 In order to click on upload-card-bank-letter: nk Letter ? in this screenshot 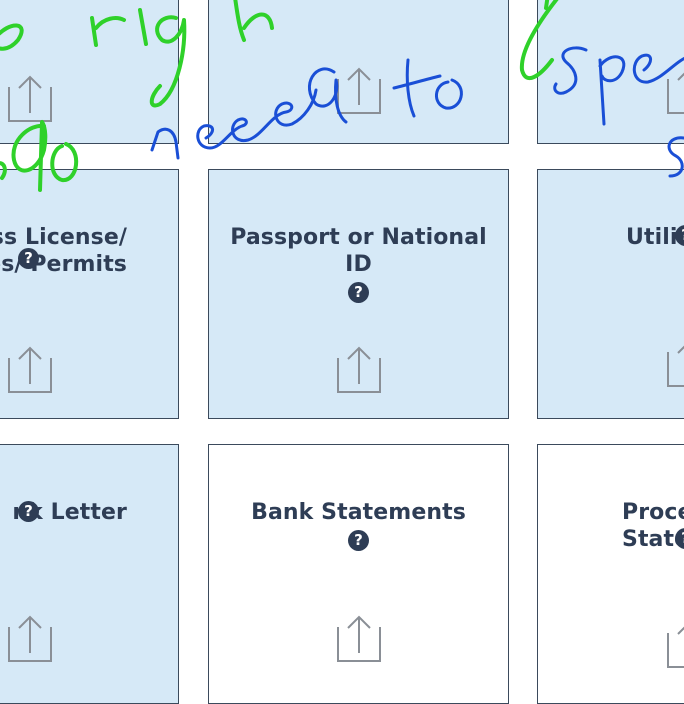, I will do `click(89, 574)`.